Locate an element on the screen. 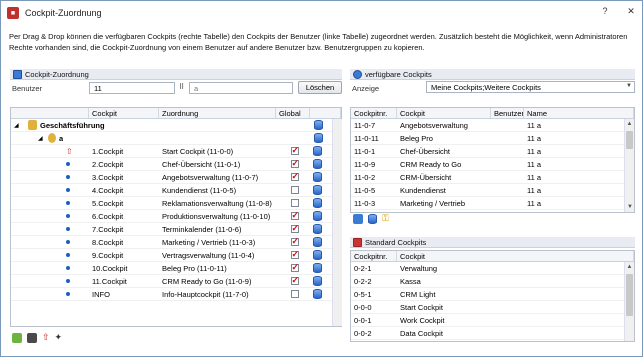 The width and height of the screenshot is (643, 357). move-up-icon is located at coordinates (17, 337).